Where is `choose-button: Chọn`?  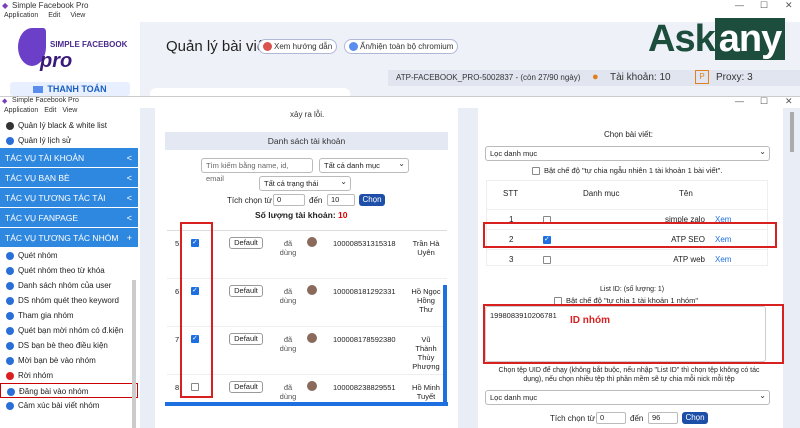
choose-button: Chọn is located at coordinates (372, 200).